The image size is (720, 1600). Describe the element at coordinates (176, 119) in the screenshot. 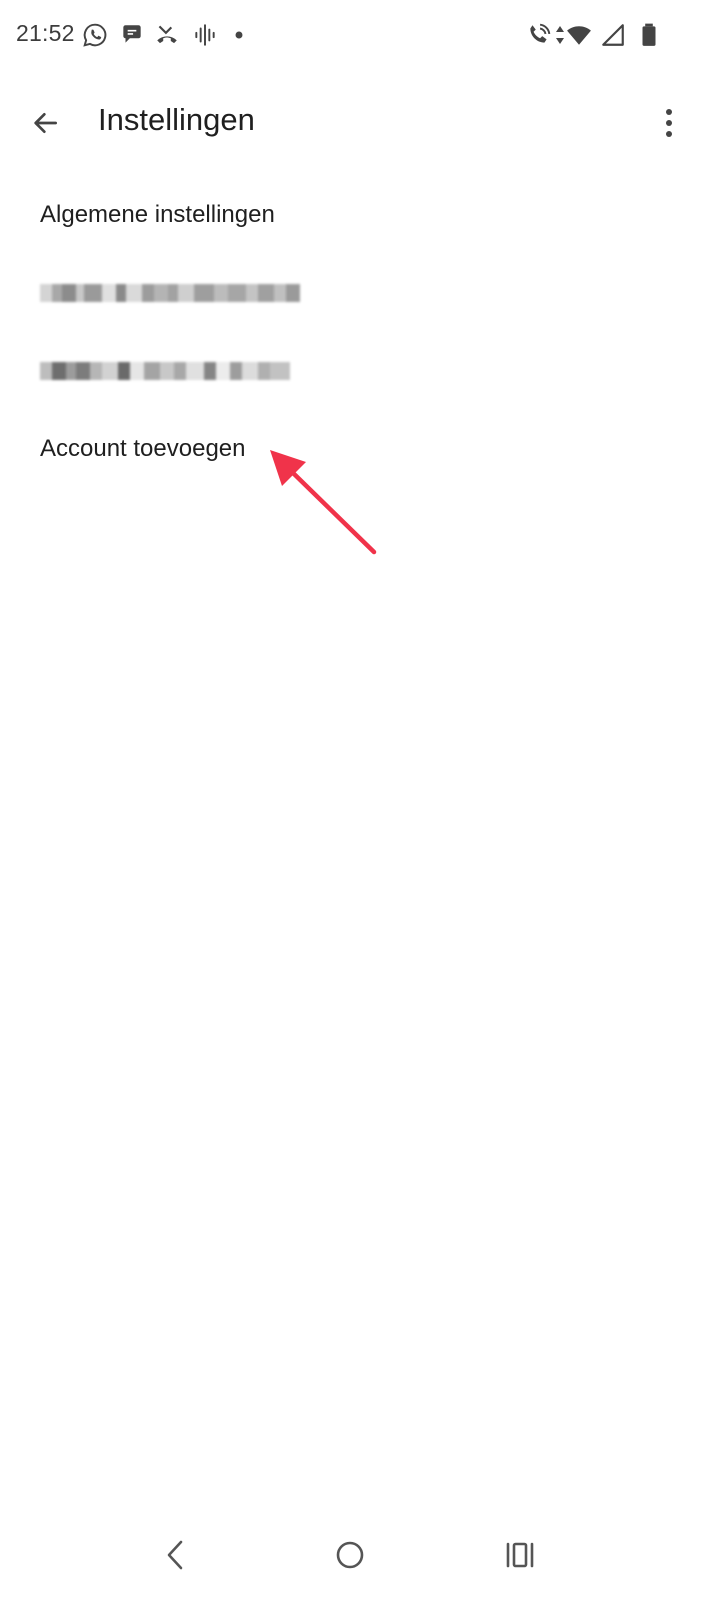

I see `page-title: Instellingen` at that location.